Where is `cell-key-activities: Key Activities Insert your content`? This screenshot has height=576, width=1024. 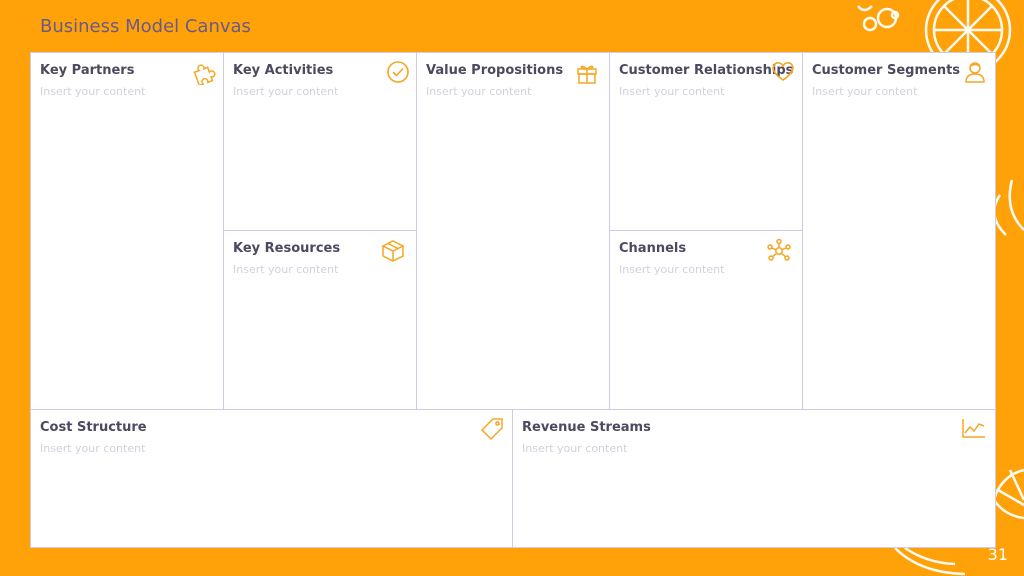
cell-key-activities: Key Activities Insert your content is located at coordinates (320, 141).